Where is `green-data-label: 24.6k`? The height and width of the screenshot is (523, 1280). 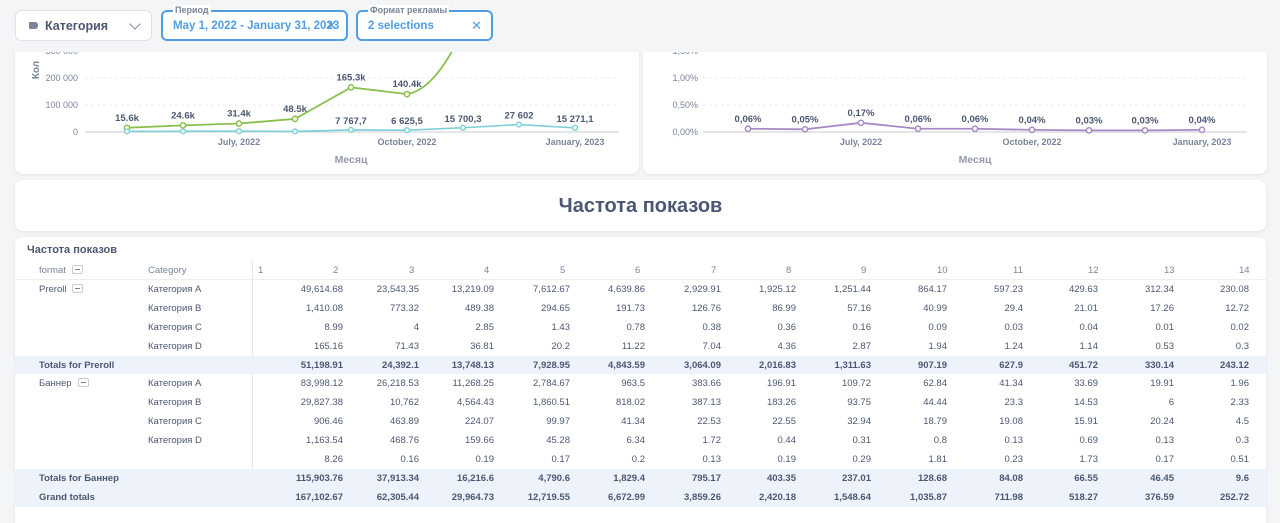 green-data-label: 24.6k is located at coordinates (183, 115).